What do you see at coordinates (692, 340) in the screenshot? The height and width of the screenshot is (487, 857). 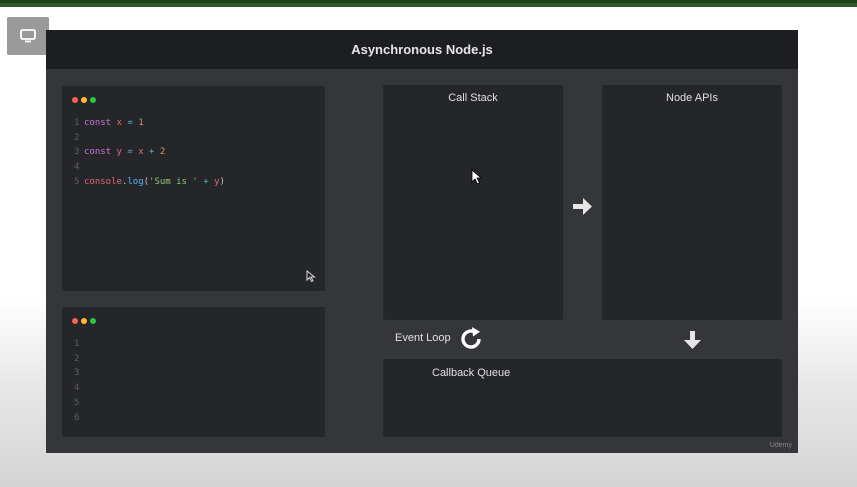 I see `arrow-down-icon` at bounding box center [692, 340].